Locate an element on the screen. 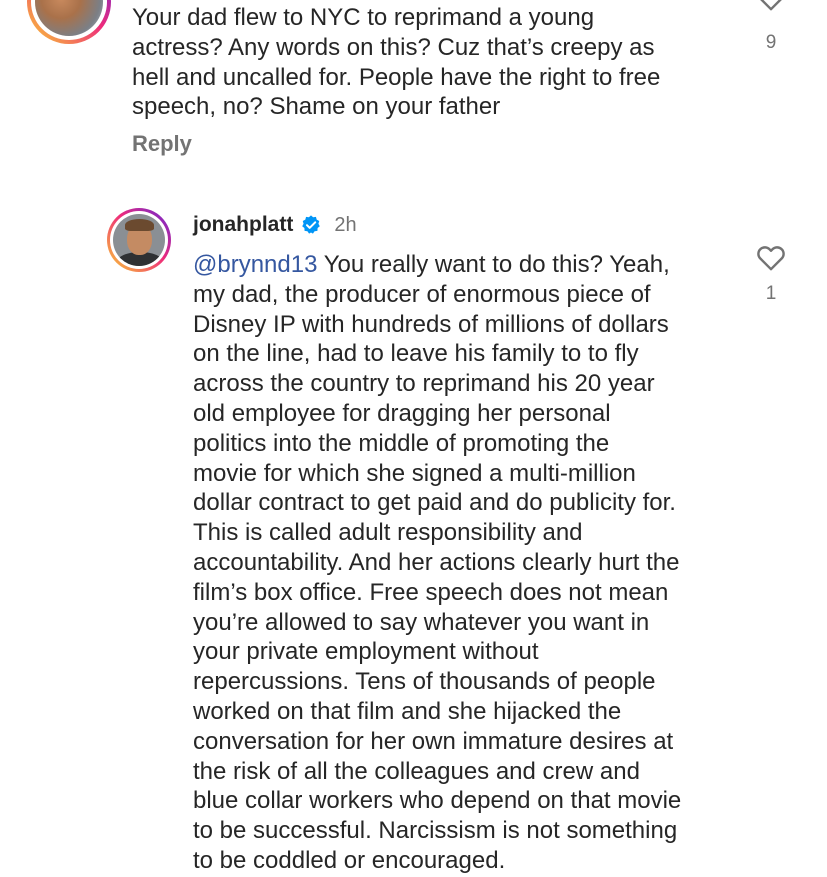 This screenshot has height=877, width=827. like-count: 9 is located at coordinates (771, 42).